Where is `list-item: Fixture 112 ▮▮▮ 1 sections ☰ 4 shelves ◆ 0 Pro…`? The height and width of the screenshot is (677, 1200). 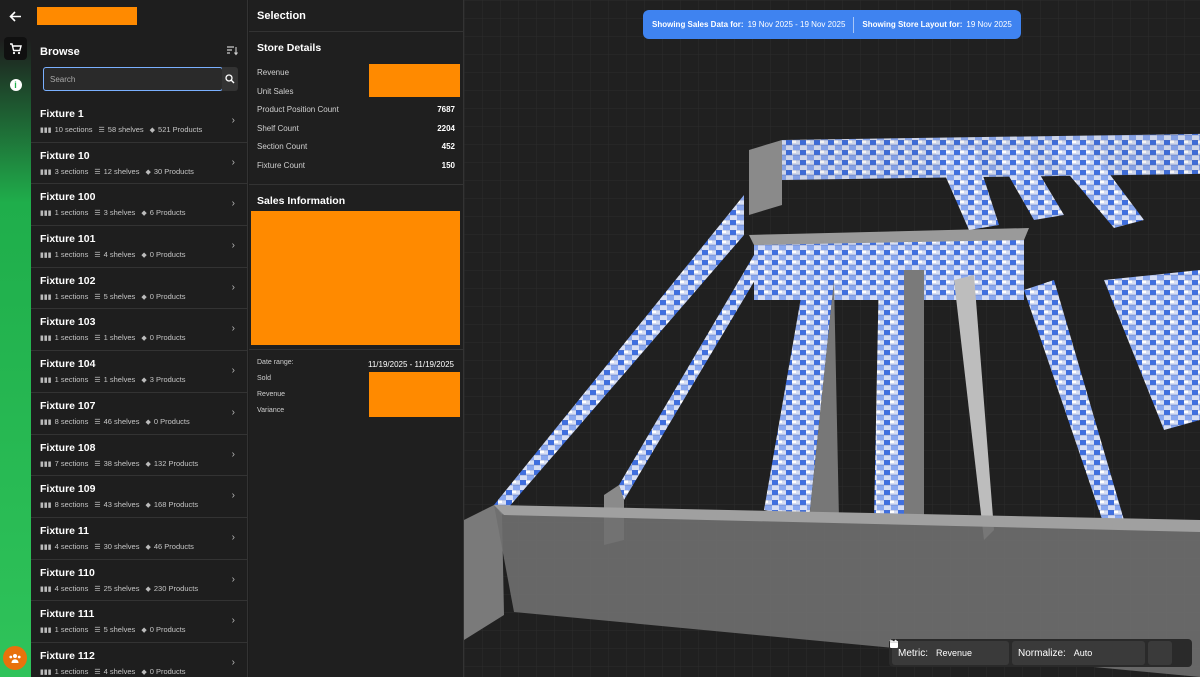
list-item: Fixture 112 ▮▮▮ 1 sections ☰ 4 shelves ◆ 0 Pro… is located at coordinates (139, 660).